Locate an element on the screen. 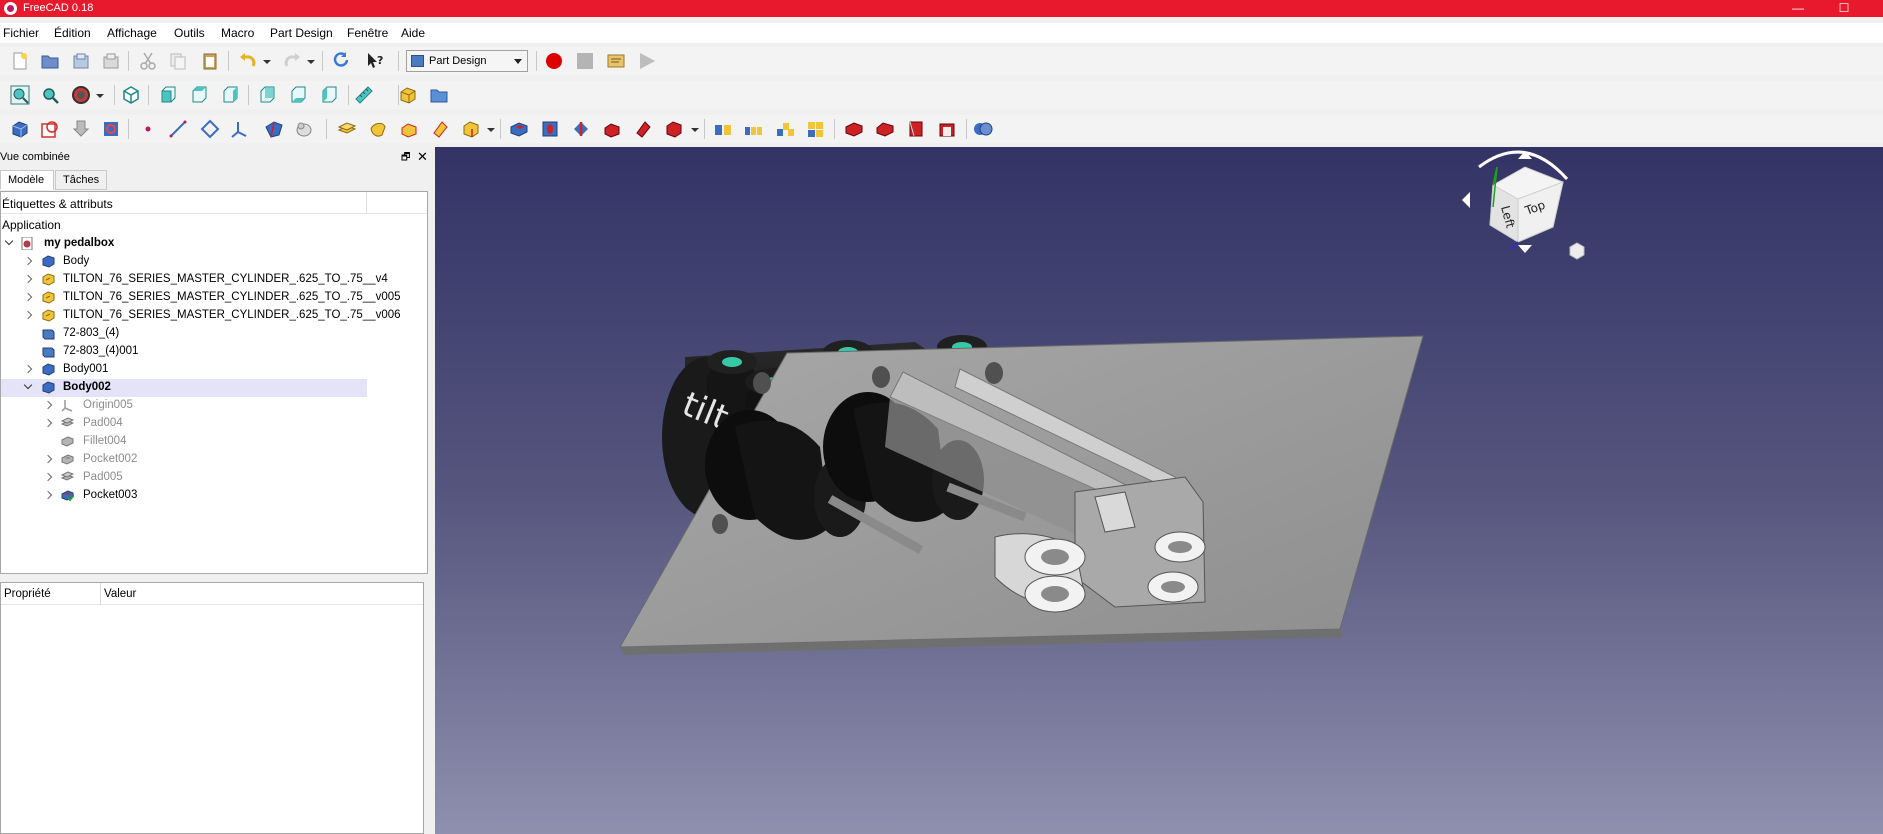 Image resolution: width=1883 pixels, height=834 pixels. menu-fenetre: Fenêtre is located at coordinates (367, 33).